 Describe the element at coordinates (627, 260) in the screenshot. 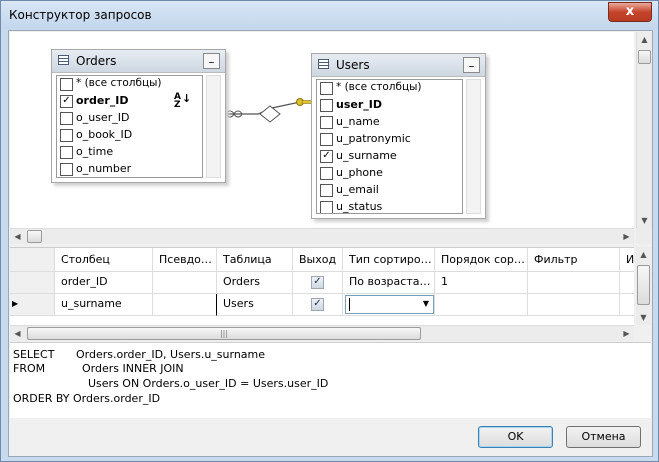

I see `header-or: И` at that location.